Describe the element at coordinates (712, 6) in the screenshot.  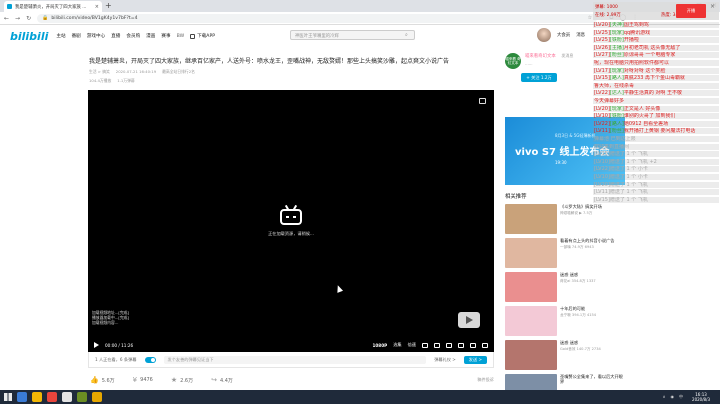
I see `danmaku-panel-close-icon: ×` at that location.